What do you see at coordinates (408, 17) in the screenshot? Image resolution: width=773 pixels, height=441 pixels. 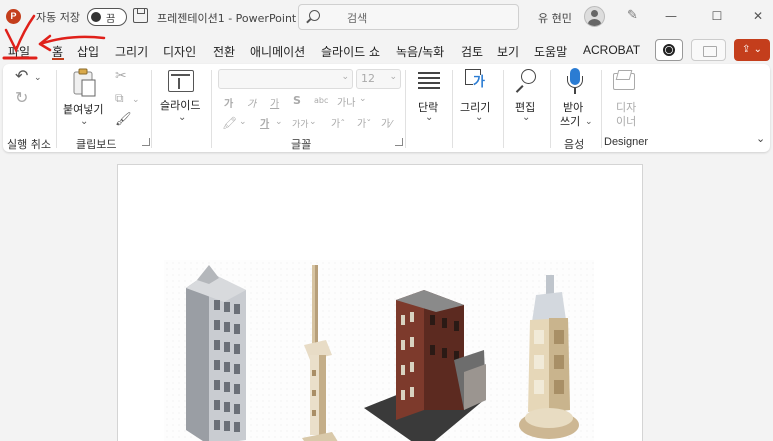 I see `search-input: 검색` at bounding box center [408, 17].